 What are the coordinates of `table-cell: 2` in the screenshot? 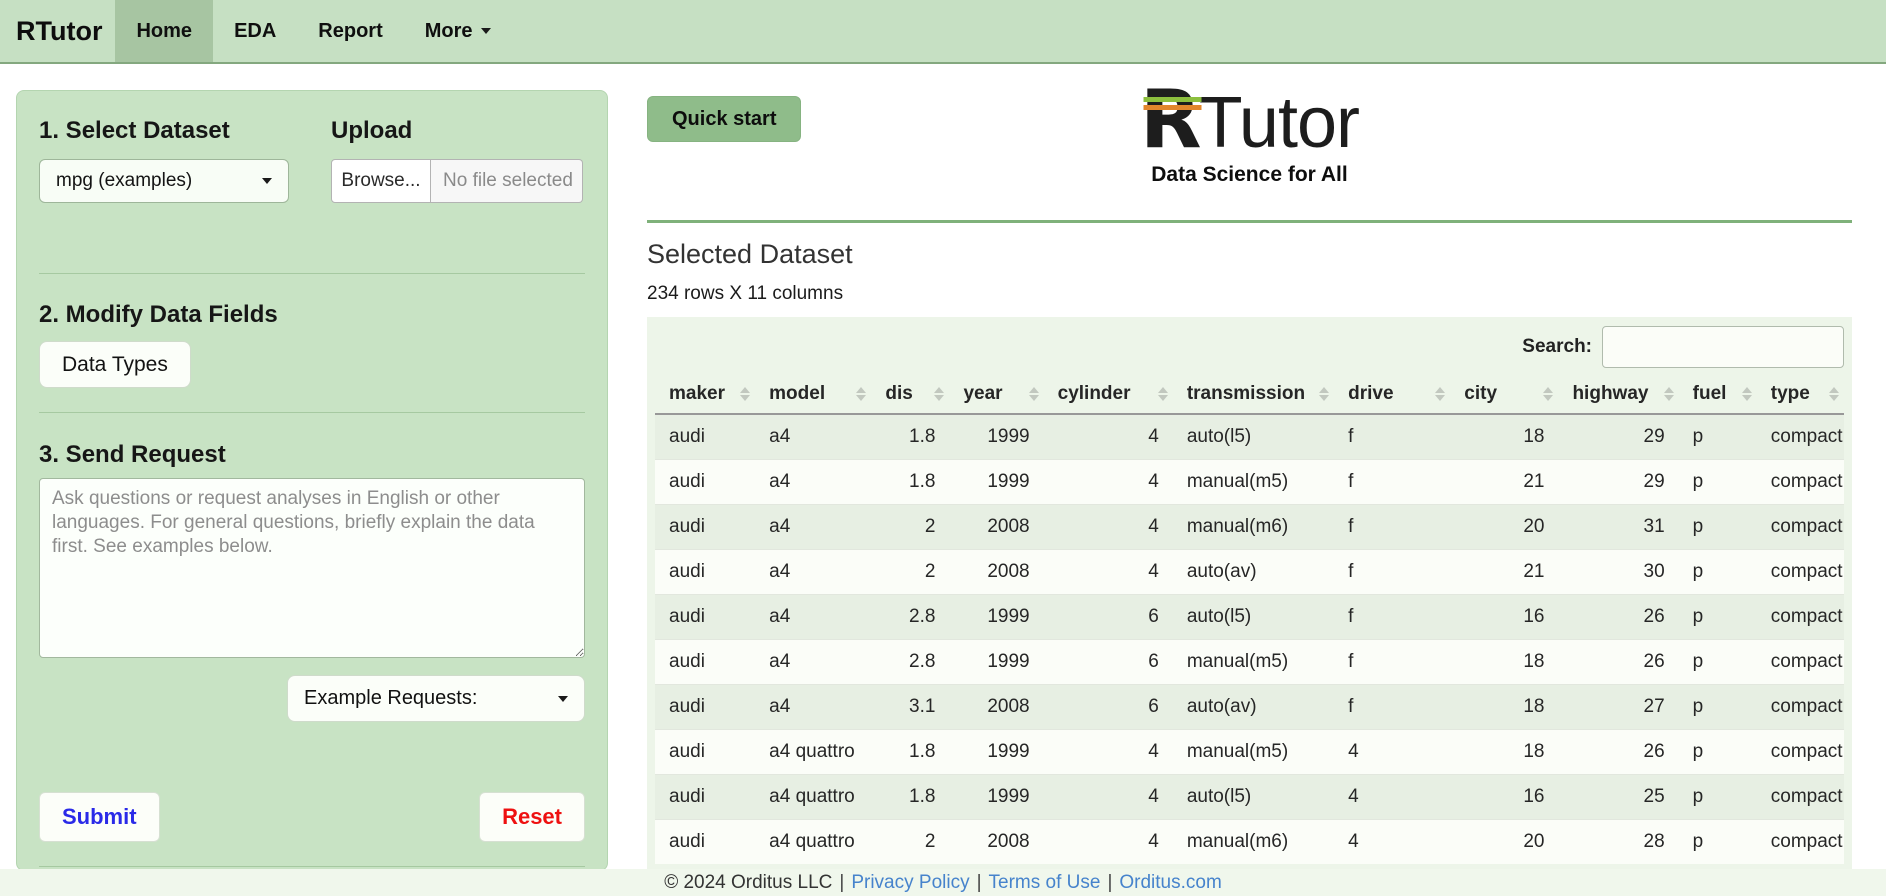 It's located at (910, 527).